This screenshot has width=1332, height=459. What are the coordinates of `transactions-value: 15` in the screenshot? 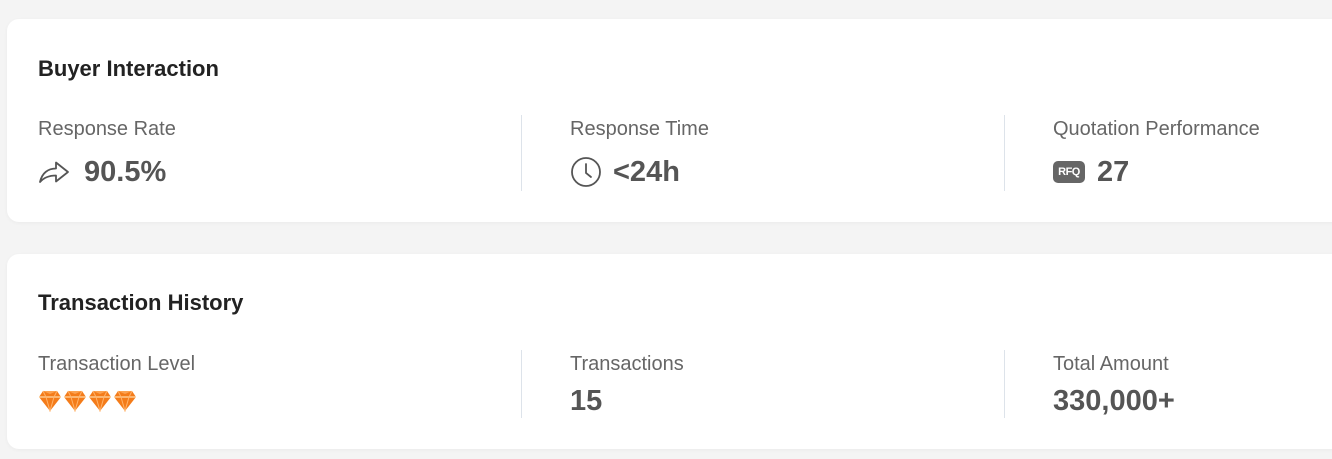 It's located at (586, 400).